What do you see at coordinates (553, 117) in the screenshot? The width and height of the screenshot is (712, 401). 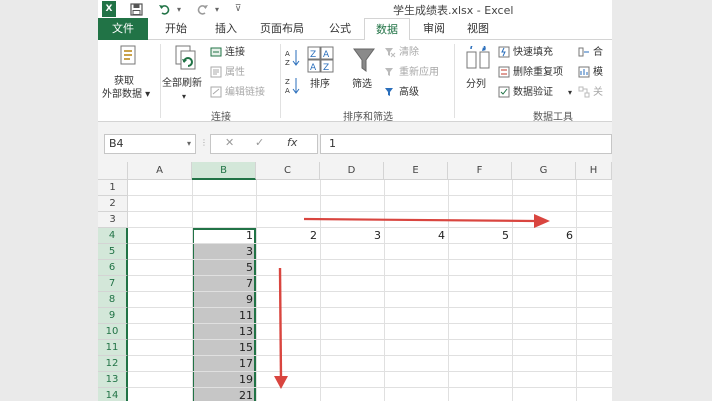 I see `group-label-data-tools: 数据工具` at bounding box center [553, 117].